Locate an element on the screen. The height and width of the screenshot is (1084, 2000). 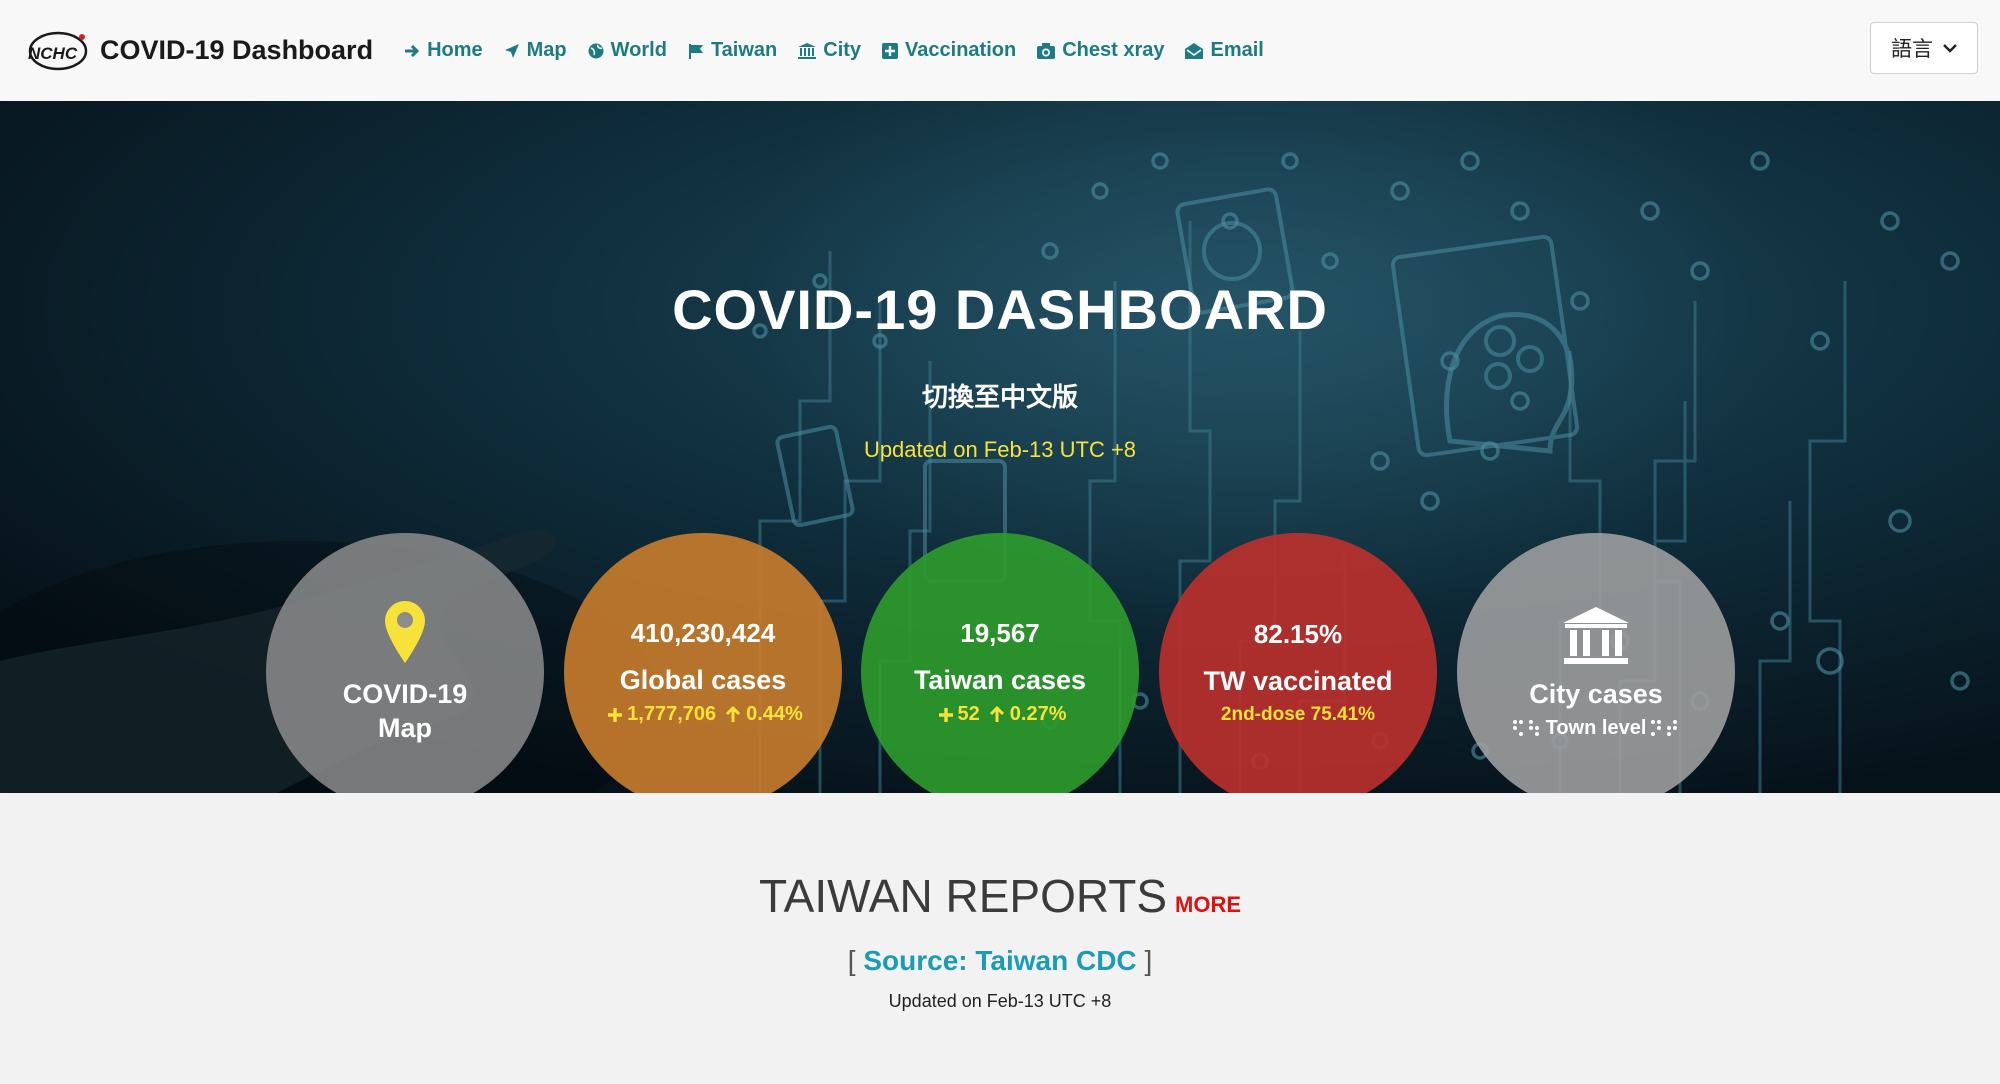
nav-item-label: Chest xray is located at coordinates (1113, 50).